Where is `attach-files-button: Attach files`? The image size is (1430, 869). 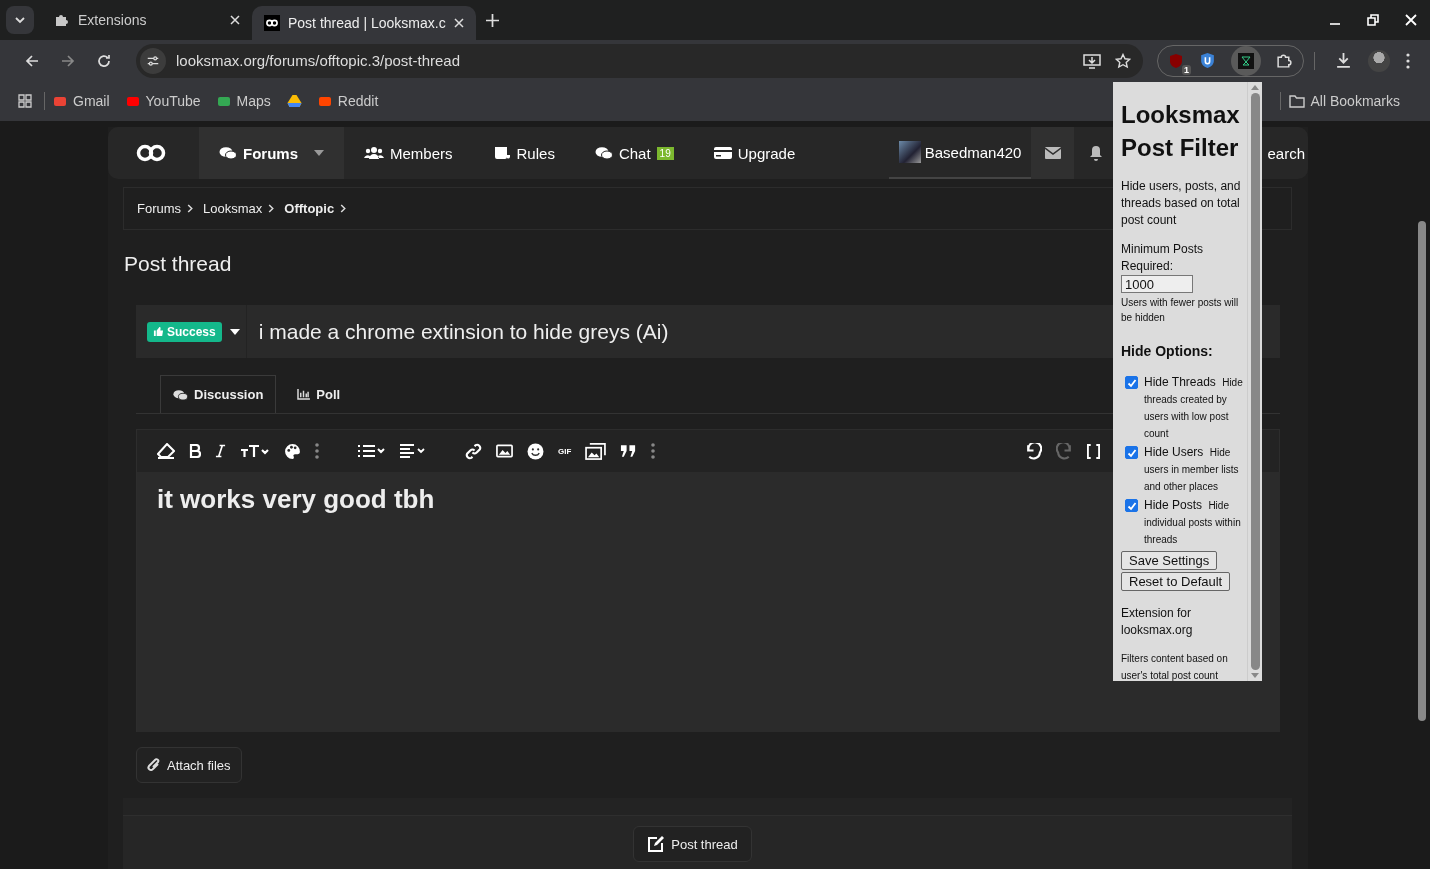 attach-files-button: Attach files is located at coordinates (189, 765).